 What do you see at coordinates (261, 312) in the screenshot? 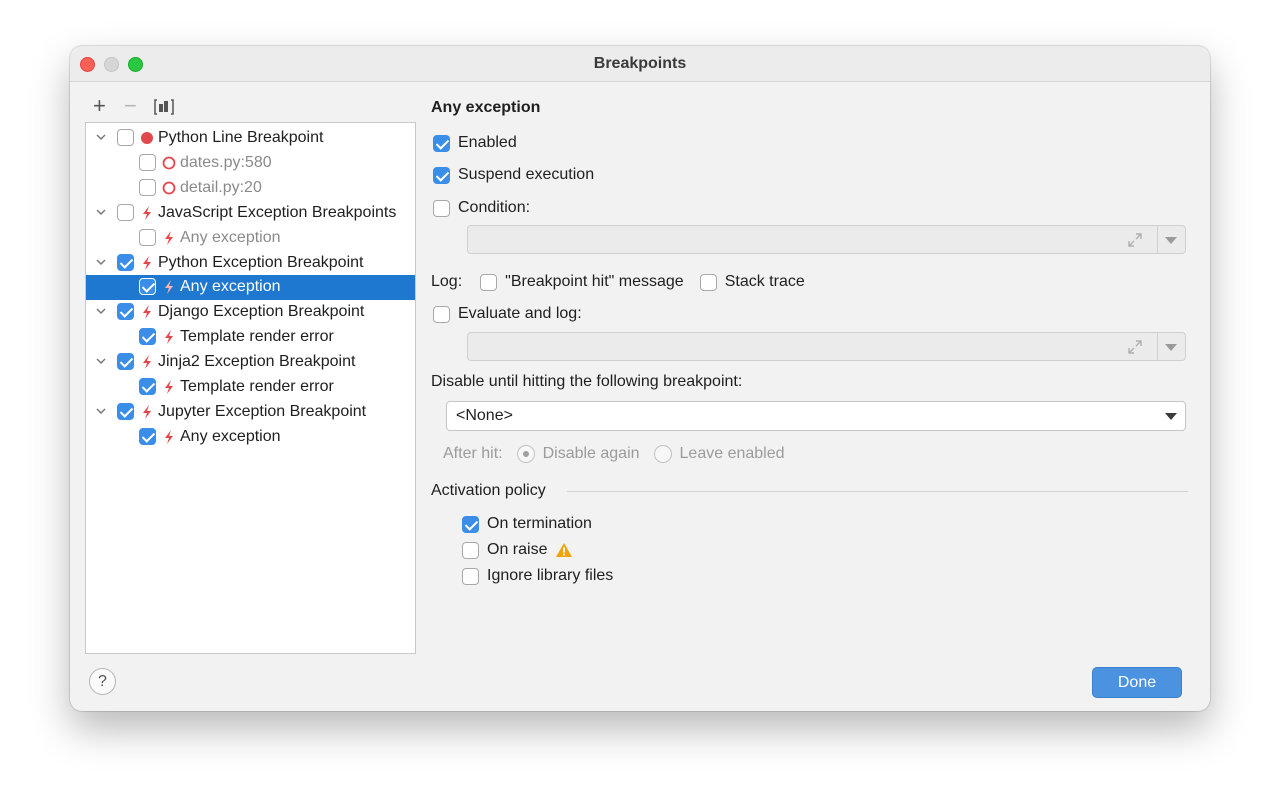
I see `tree-row-label: Django Exception Breakpoint` at bounding box center [261, 312].